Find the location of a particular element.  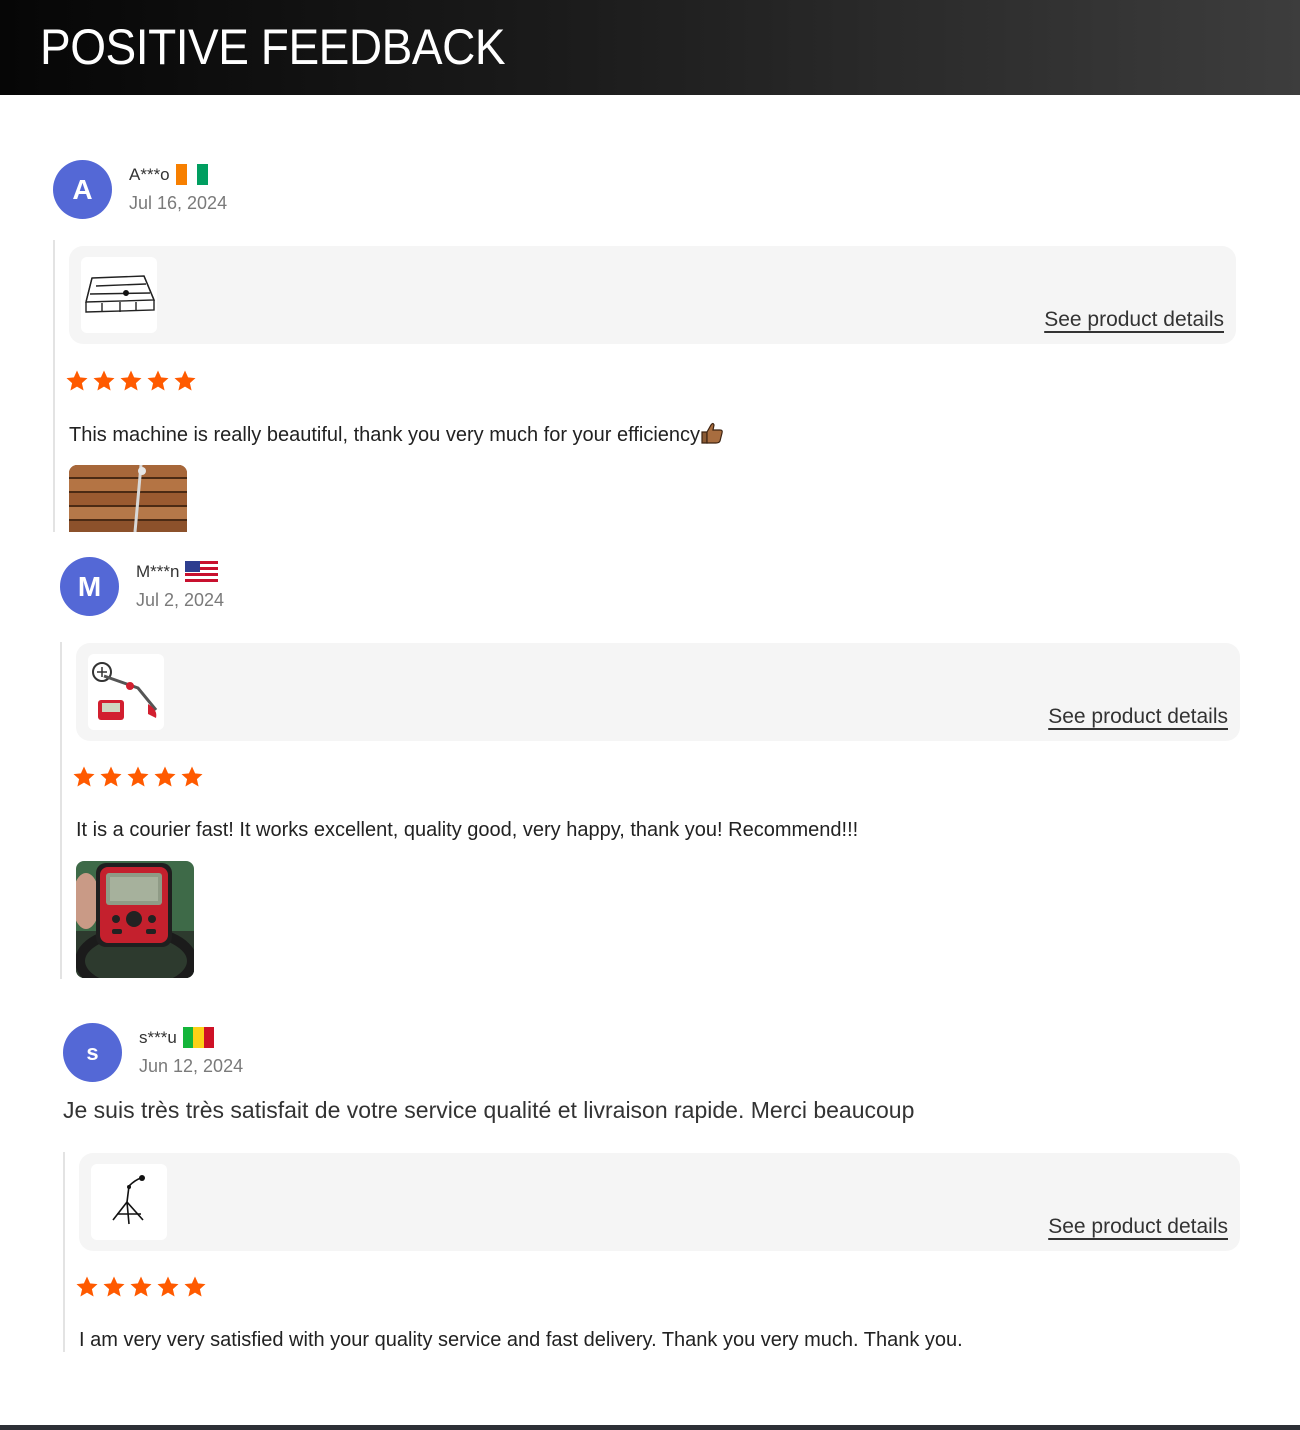

avatar: s is located at coordinates (92, 1052).